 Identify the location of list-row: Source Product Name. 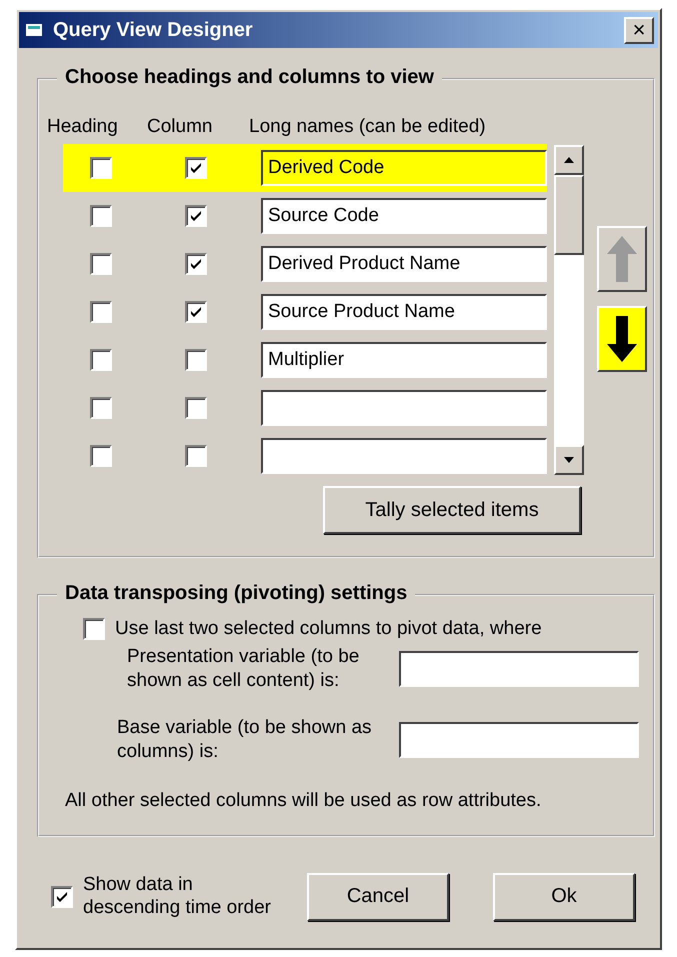
(305, 312).